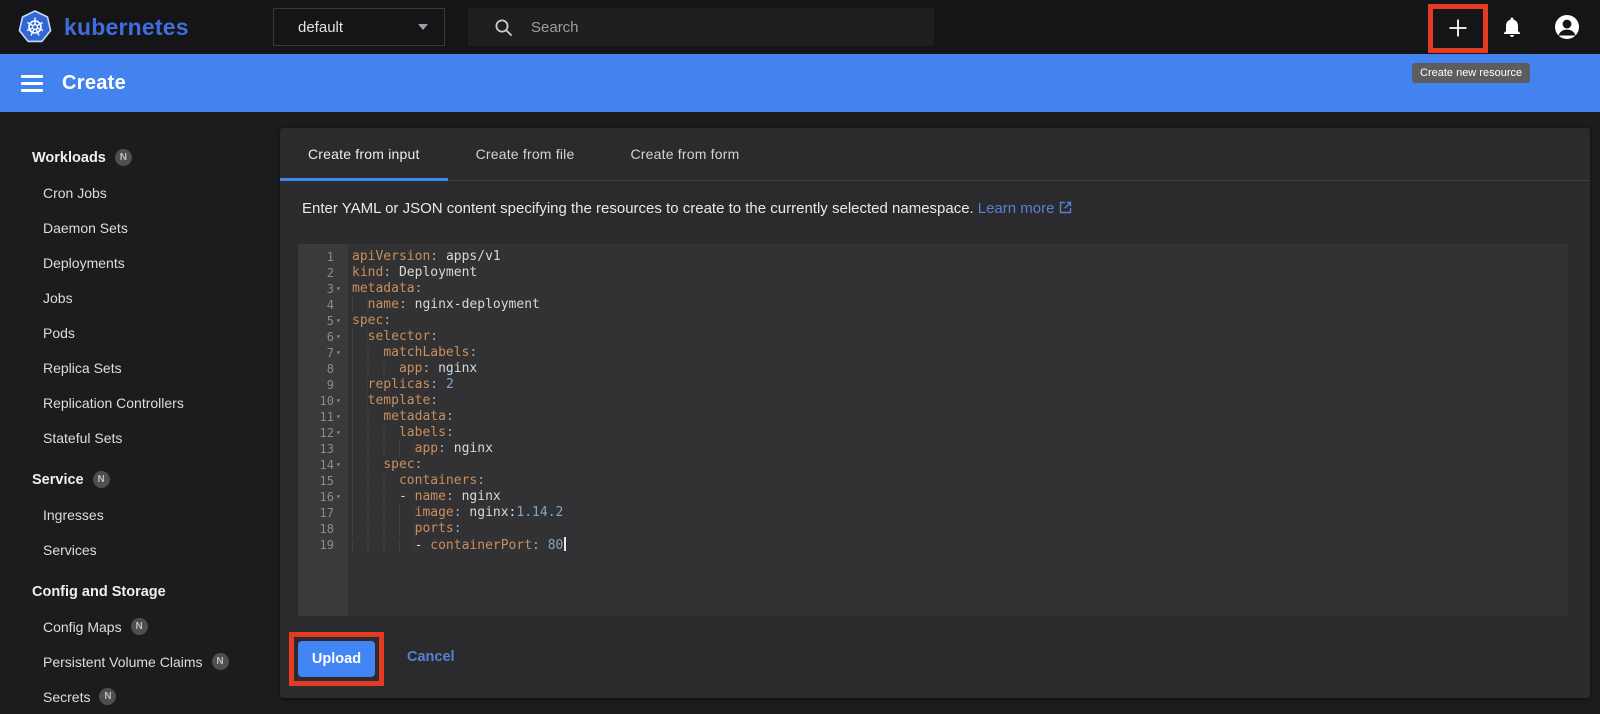  Describe the element at coordinates (140, 514) in the screenshot. I see `sidebar-item-ingresses: Ingresses` at that location.